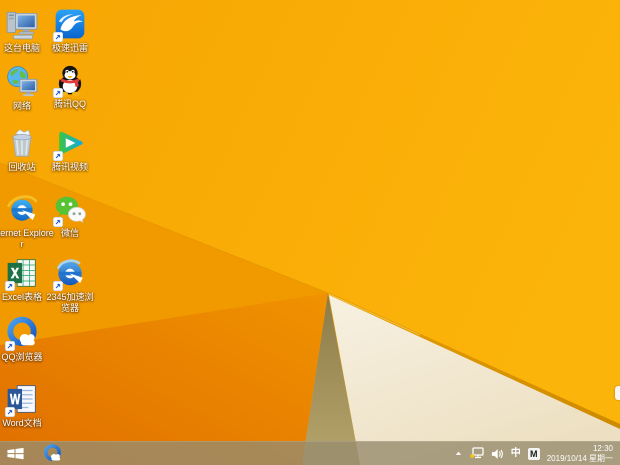 The image size is (620, 465). Describe the element at coordinates (70, 149) in the screenshot. I see `desktop-icon-tencent-video: 腾讯视频` at that location.